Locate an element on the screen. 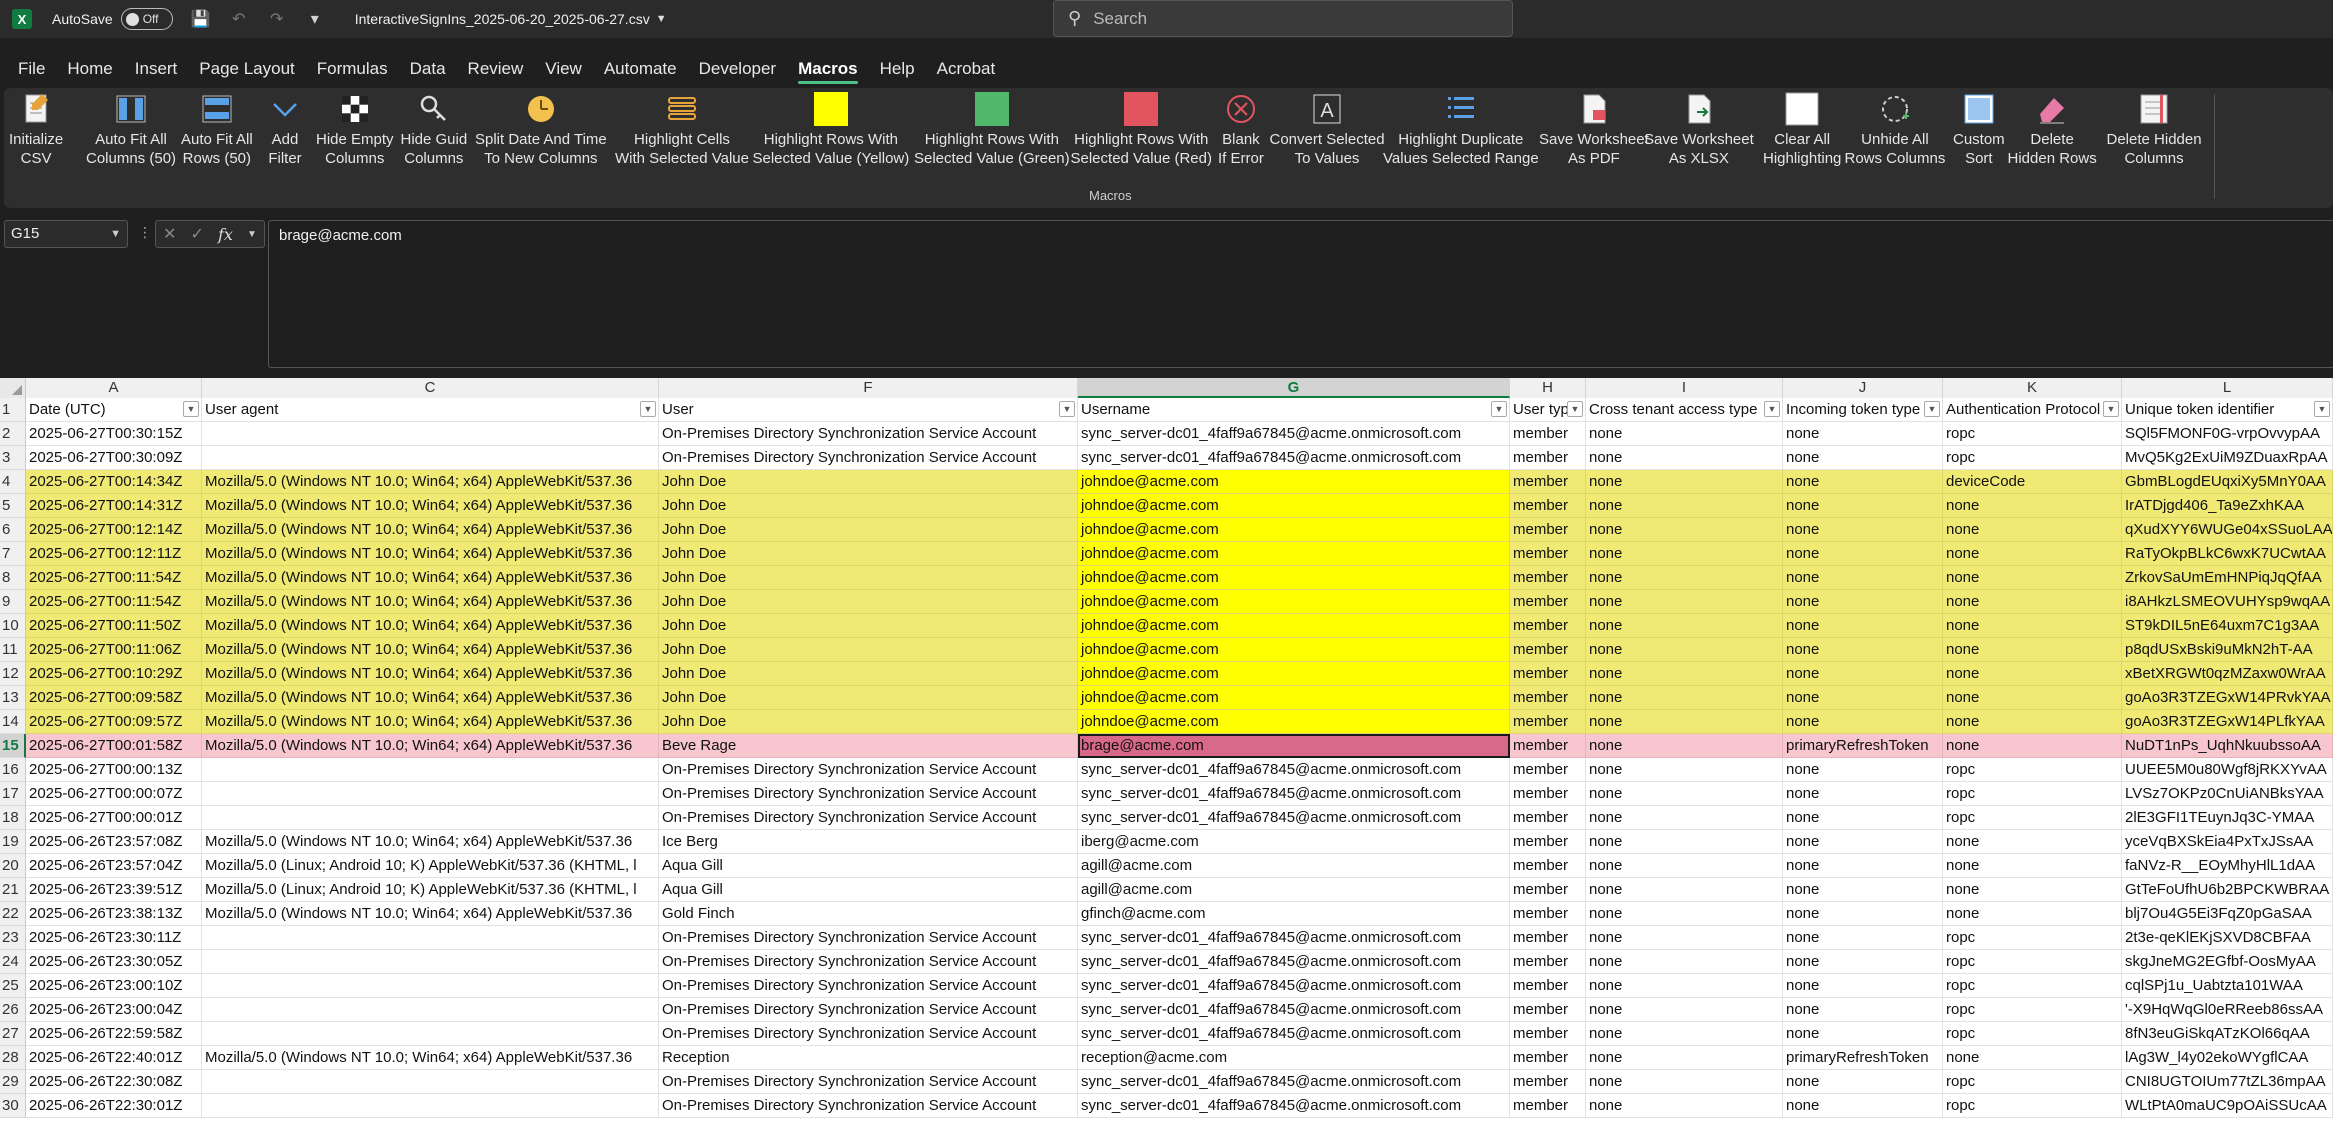  cell: 2025-06-27T00:11:54Z is located at coordinates (114, 578).